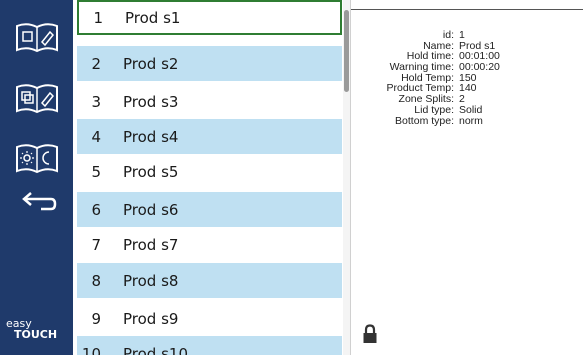 The image size is (583, 355). I want to click on list-item: 10 Prod s10, so click(209, 345).